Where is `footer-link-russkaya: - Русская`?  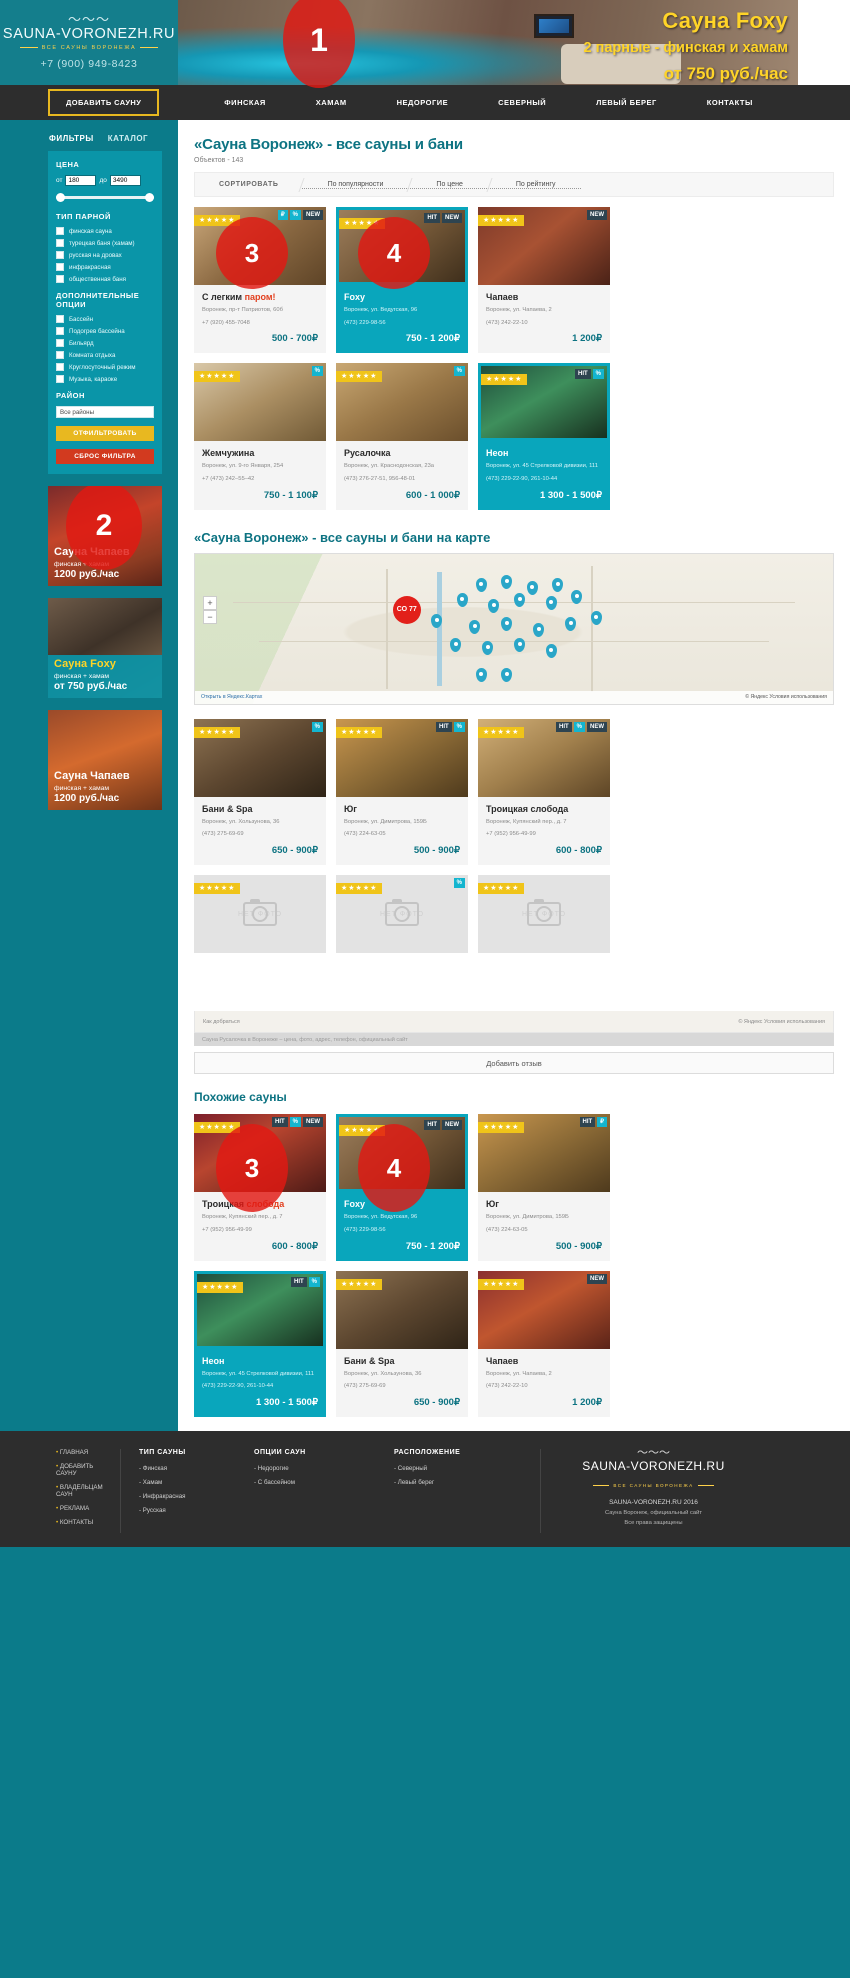 footer-link-russkaya: - Русская is located at coordinates (182, 1510).